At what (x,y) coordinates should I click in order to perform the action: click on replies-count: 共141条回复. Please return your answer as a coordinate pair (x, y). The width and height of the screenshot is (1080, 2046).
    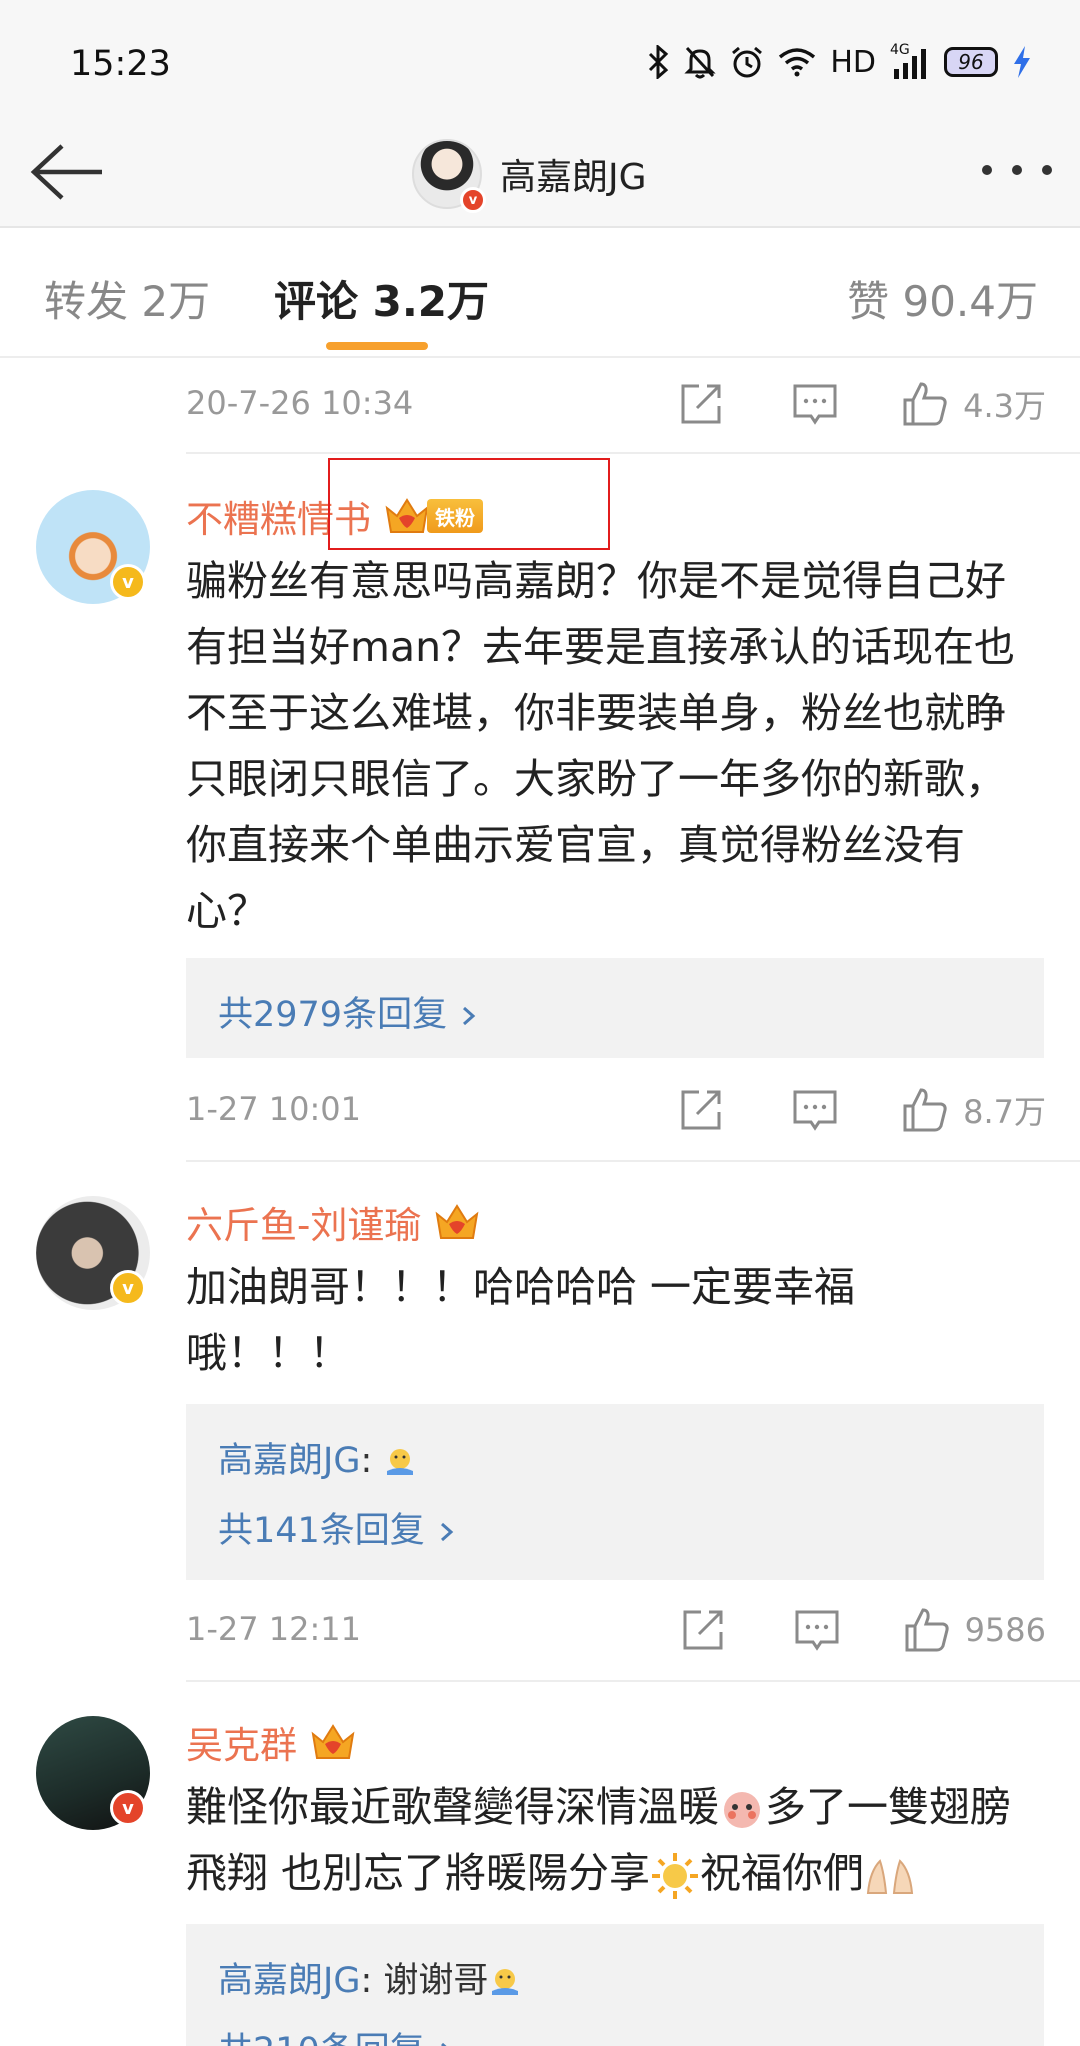
    Looking at the image, I should click on (327, 1531).